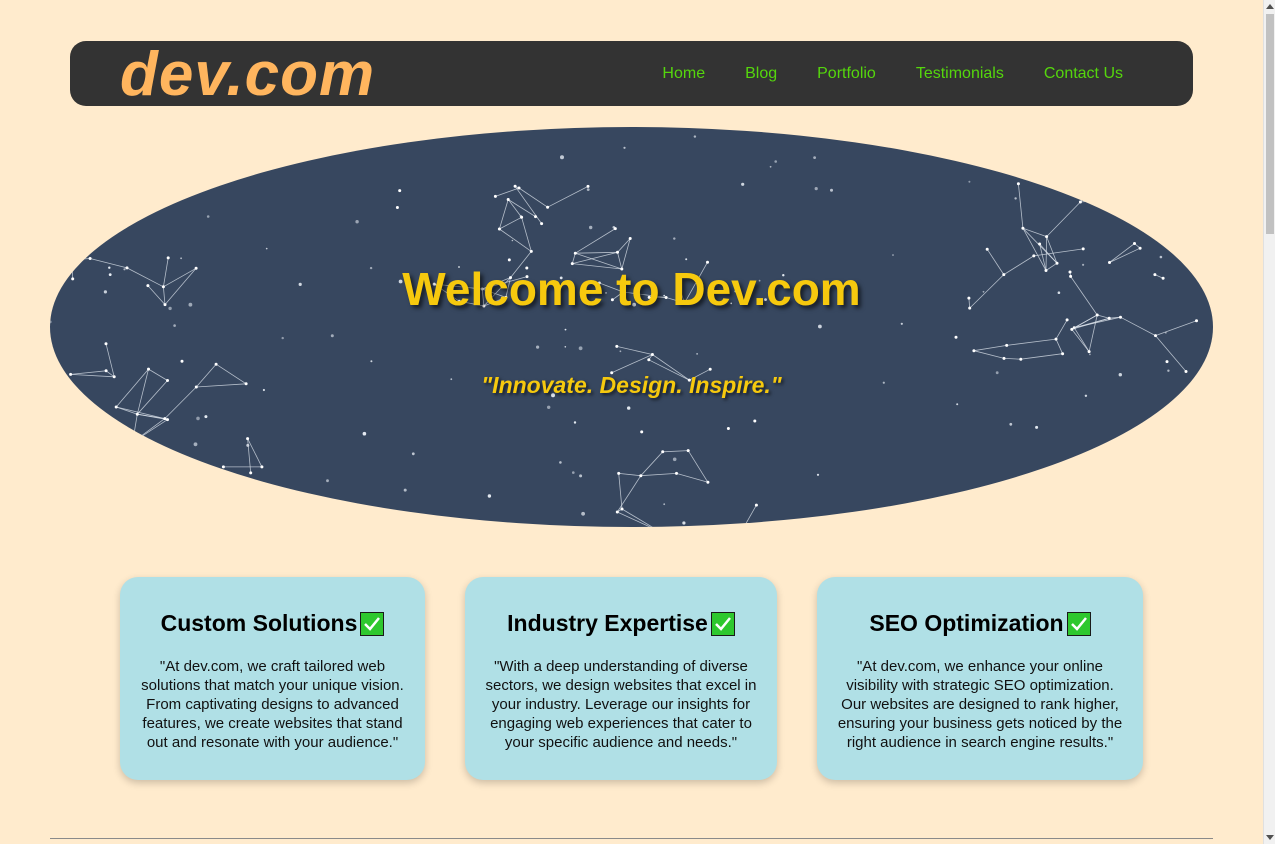  I want to click on vertical-scrollbar, so click(1269, 422).